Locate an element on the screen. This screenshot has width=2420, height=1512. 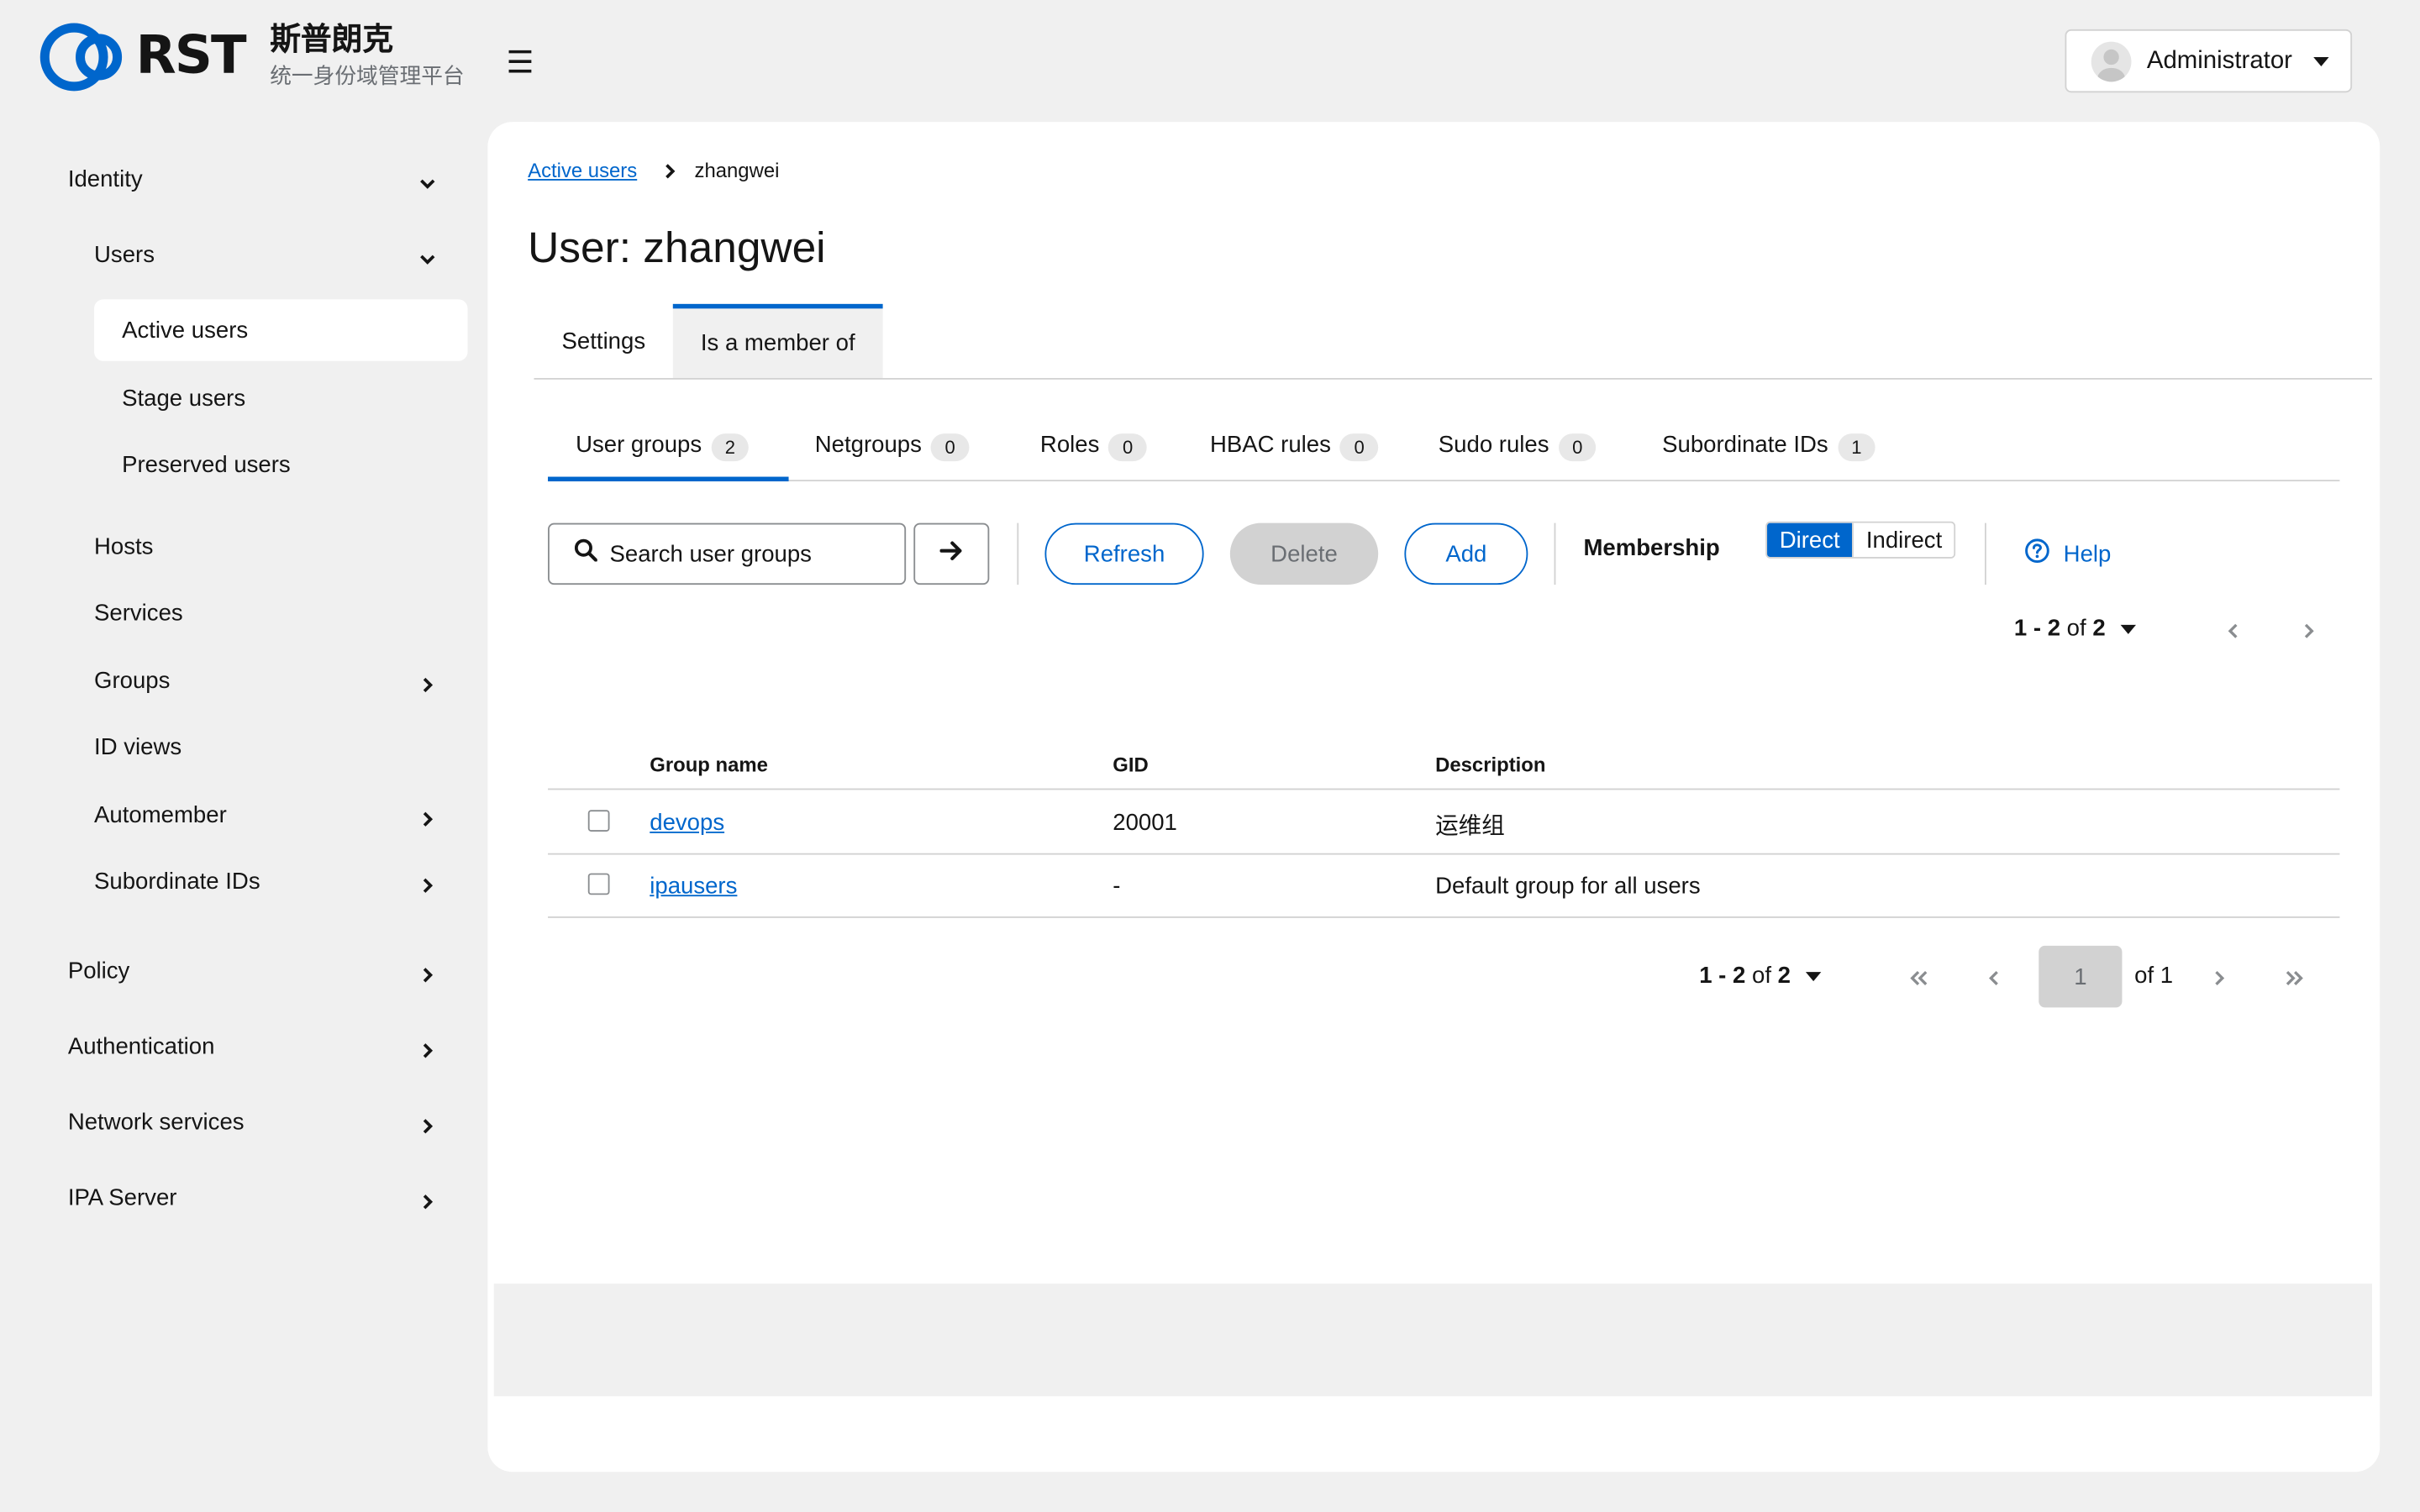
count-badge: 2 is located at coordinates (731, 447).